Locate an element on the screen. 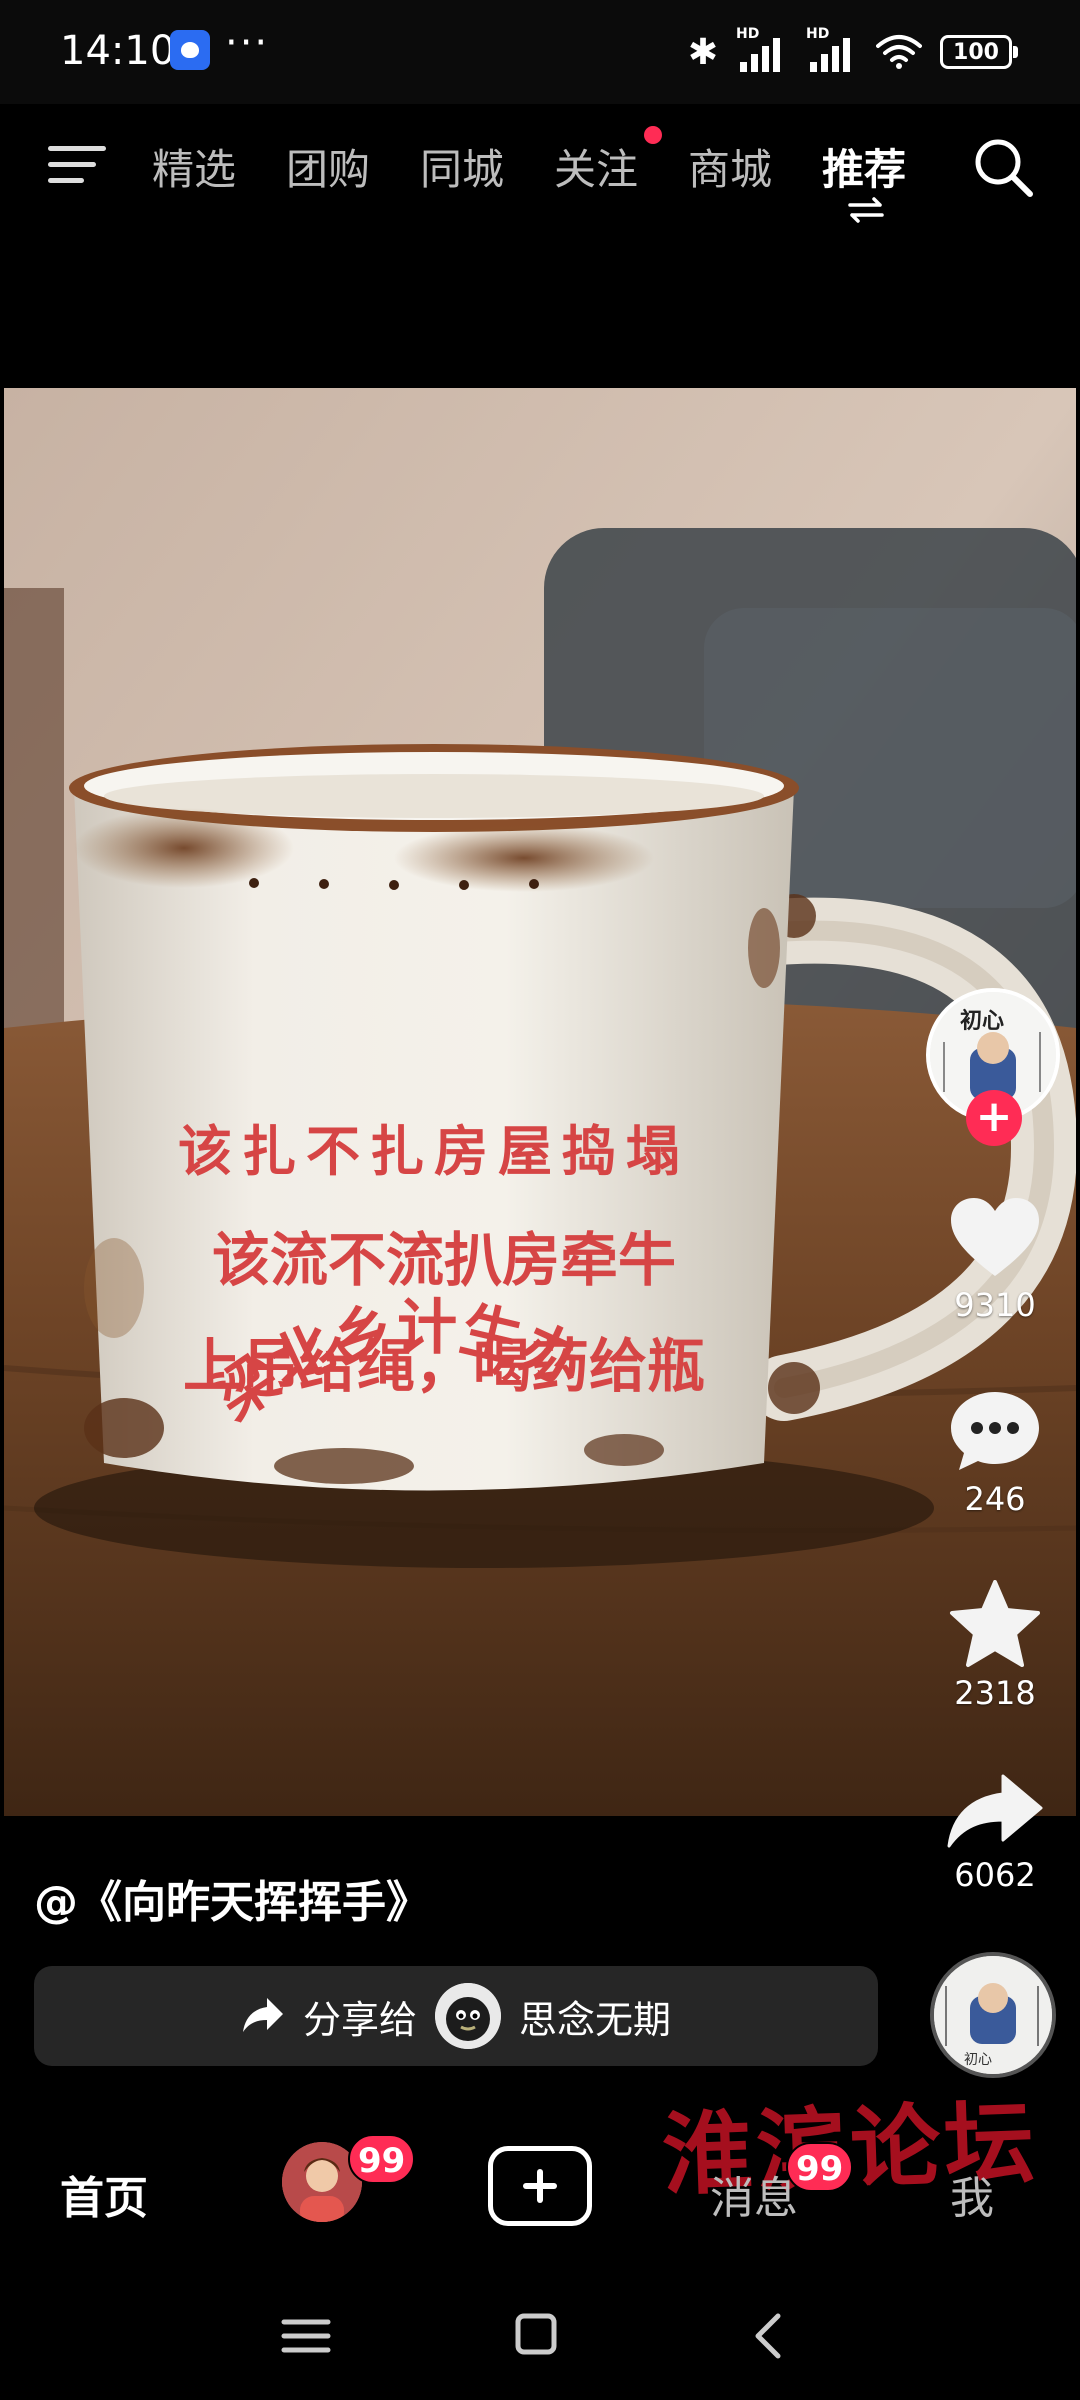 This screenshot has width=1080, height=2400. share-action: 6062 is located at coordinates (995, 1833).